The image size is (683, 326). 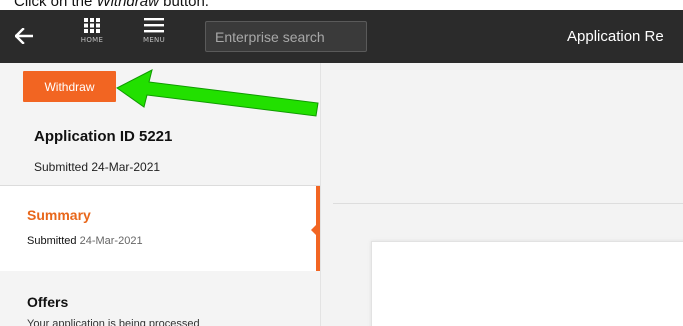 I want to click on menu-button: MENU, so click(x=154, y=38).